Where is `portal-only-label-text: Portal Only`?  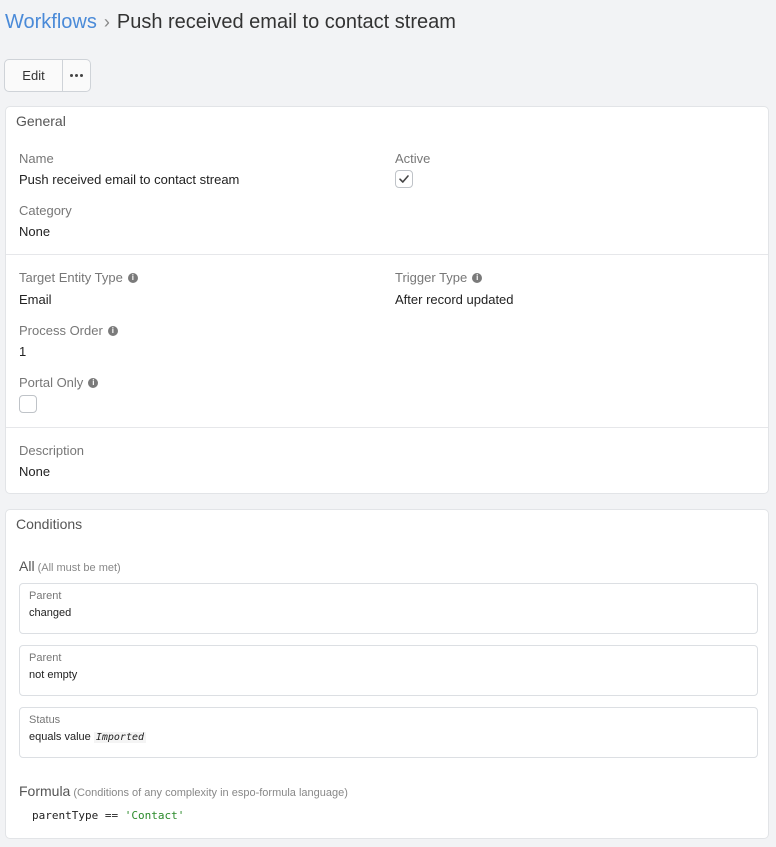 portal-only-label-text: Portal Only is located at coordinates (51, 382).